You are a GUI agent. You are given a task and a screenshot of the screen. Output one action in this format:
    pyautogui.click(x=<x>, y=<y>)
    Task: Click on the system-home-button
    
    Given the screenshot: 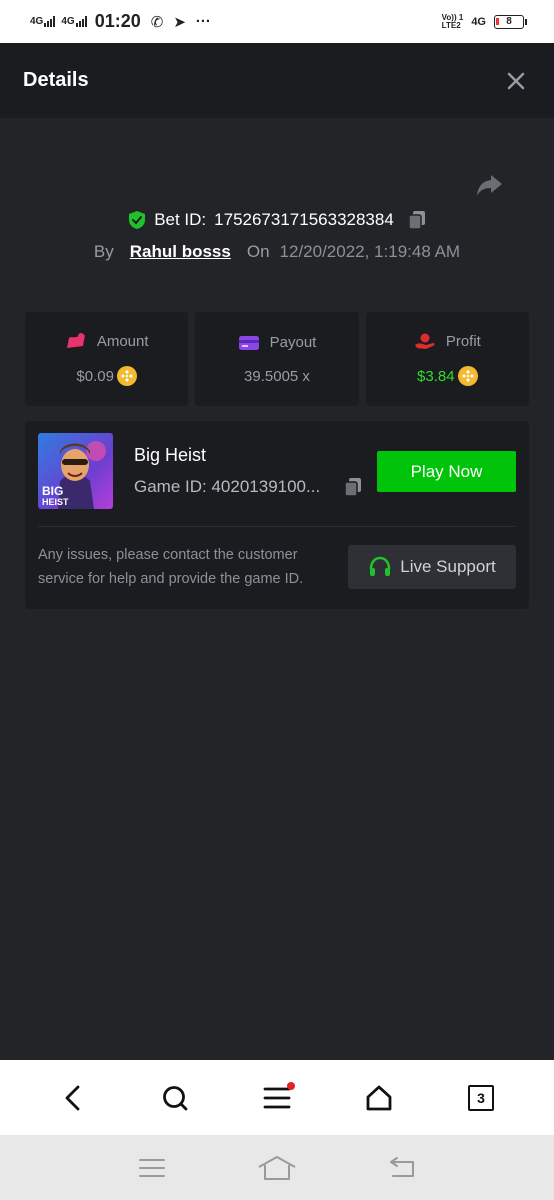 What is the action you would take?
    pyautogui.click(x=277, y=1168)
    